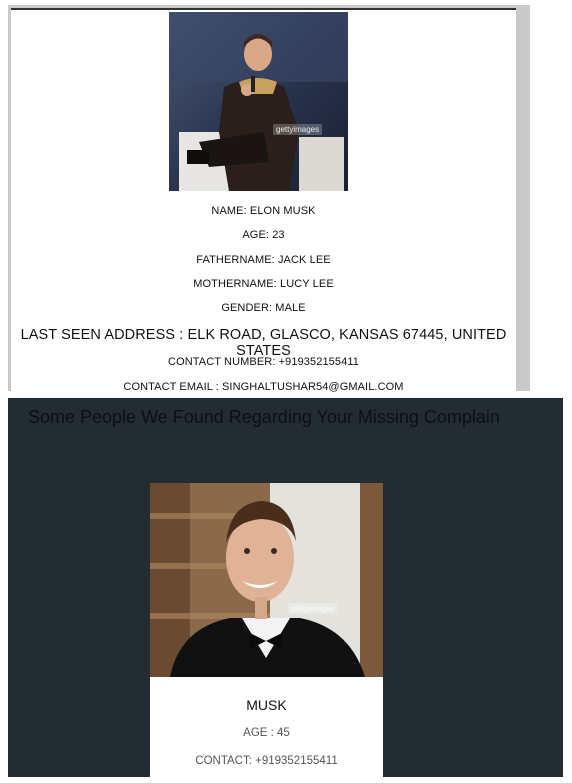 Image resolution: width=572 pixels, height=783 pixels. What do you see at coordinates (266, 580) in the screenshot?
I see `match-photo: gettyimages` at bounding box center [266, 580].